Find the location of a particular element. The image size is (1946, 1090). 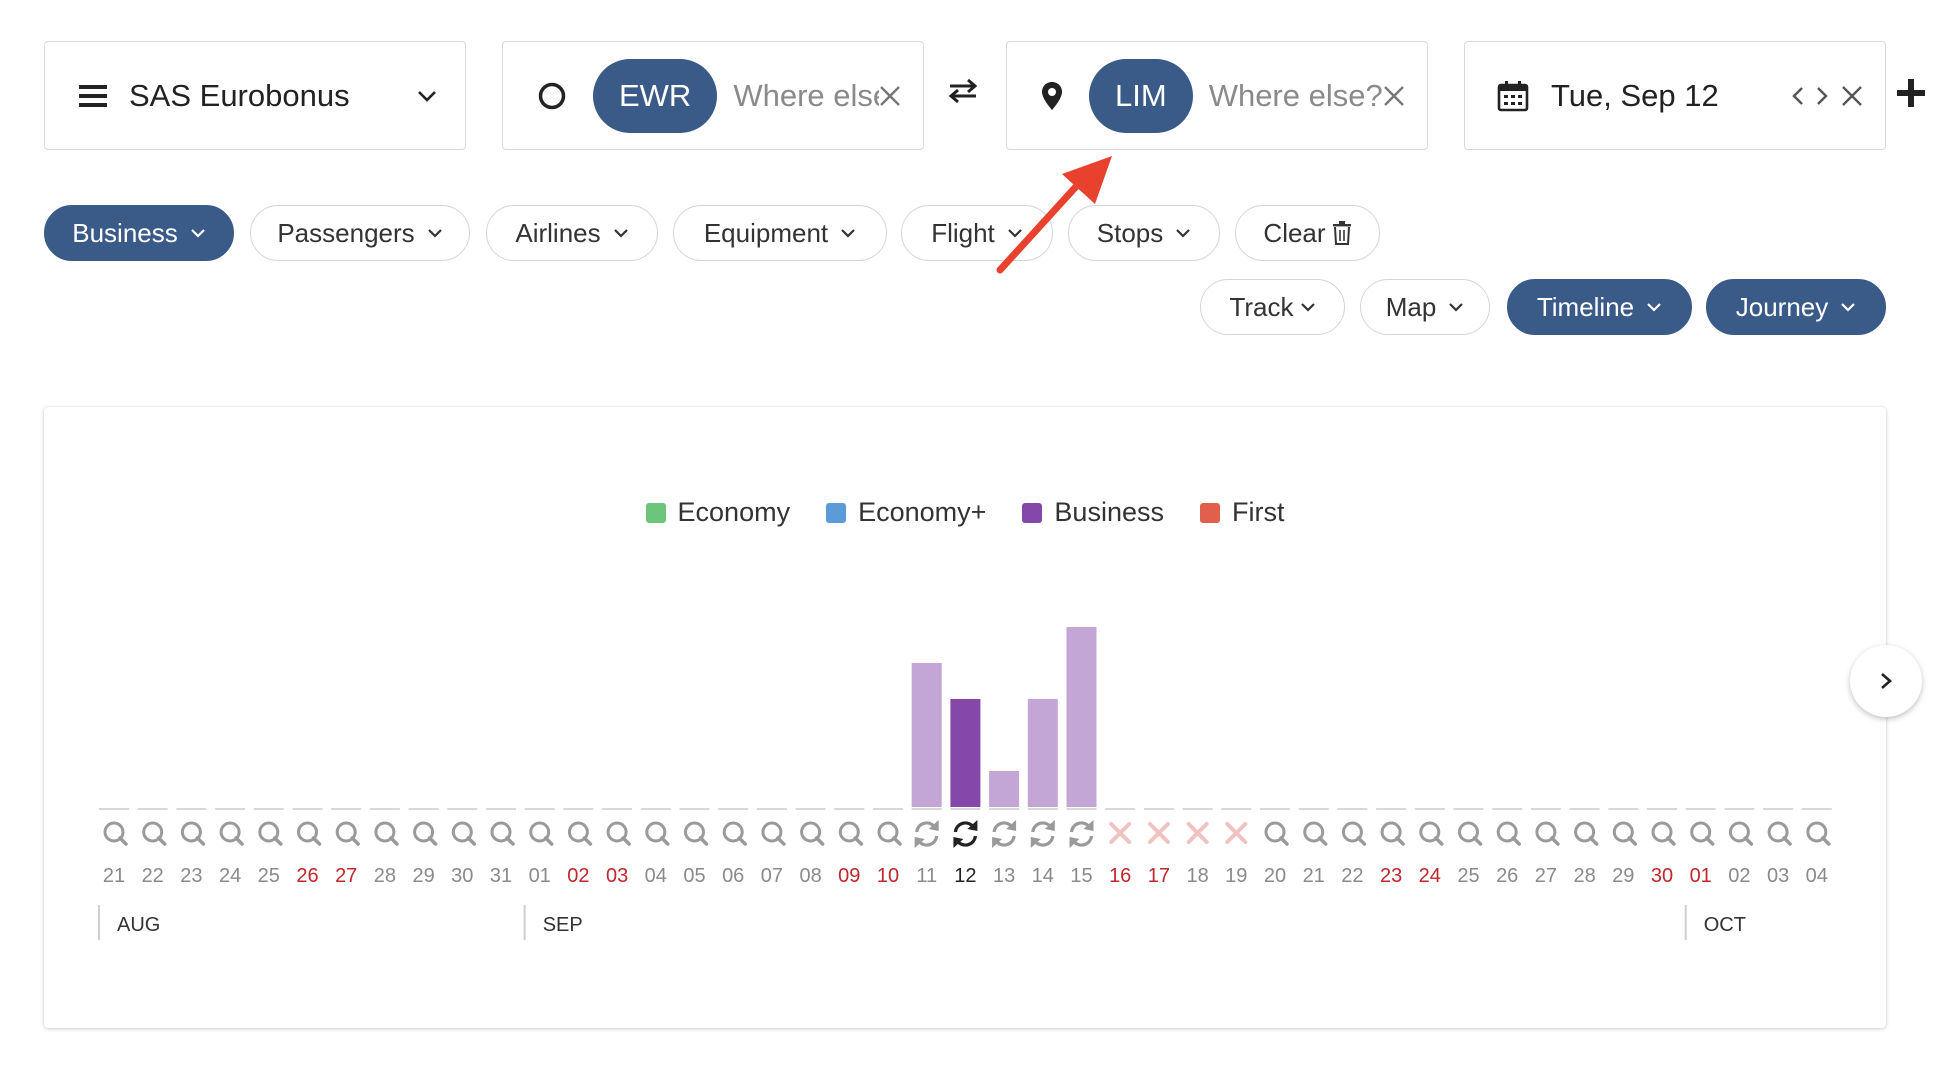

day-label: 06 is located at coordinates (733, 876).